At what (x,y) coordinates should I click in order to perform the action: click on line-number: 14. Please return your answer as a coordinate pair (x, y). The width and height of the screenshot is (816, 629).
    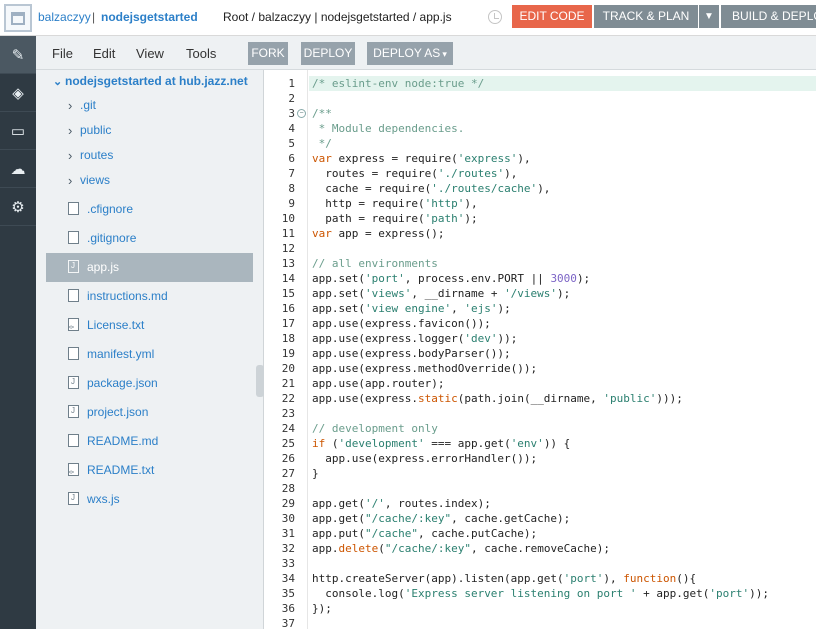
    Looking at the image, I should click on (288, 278).